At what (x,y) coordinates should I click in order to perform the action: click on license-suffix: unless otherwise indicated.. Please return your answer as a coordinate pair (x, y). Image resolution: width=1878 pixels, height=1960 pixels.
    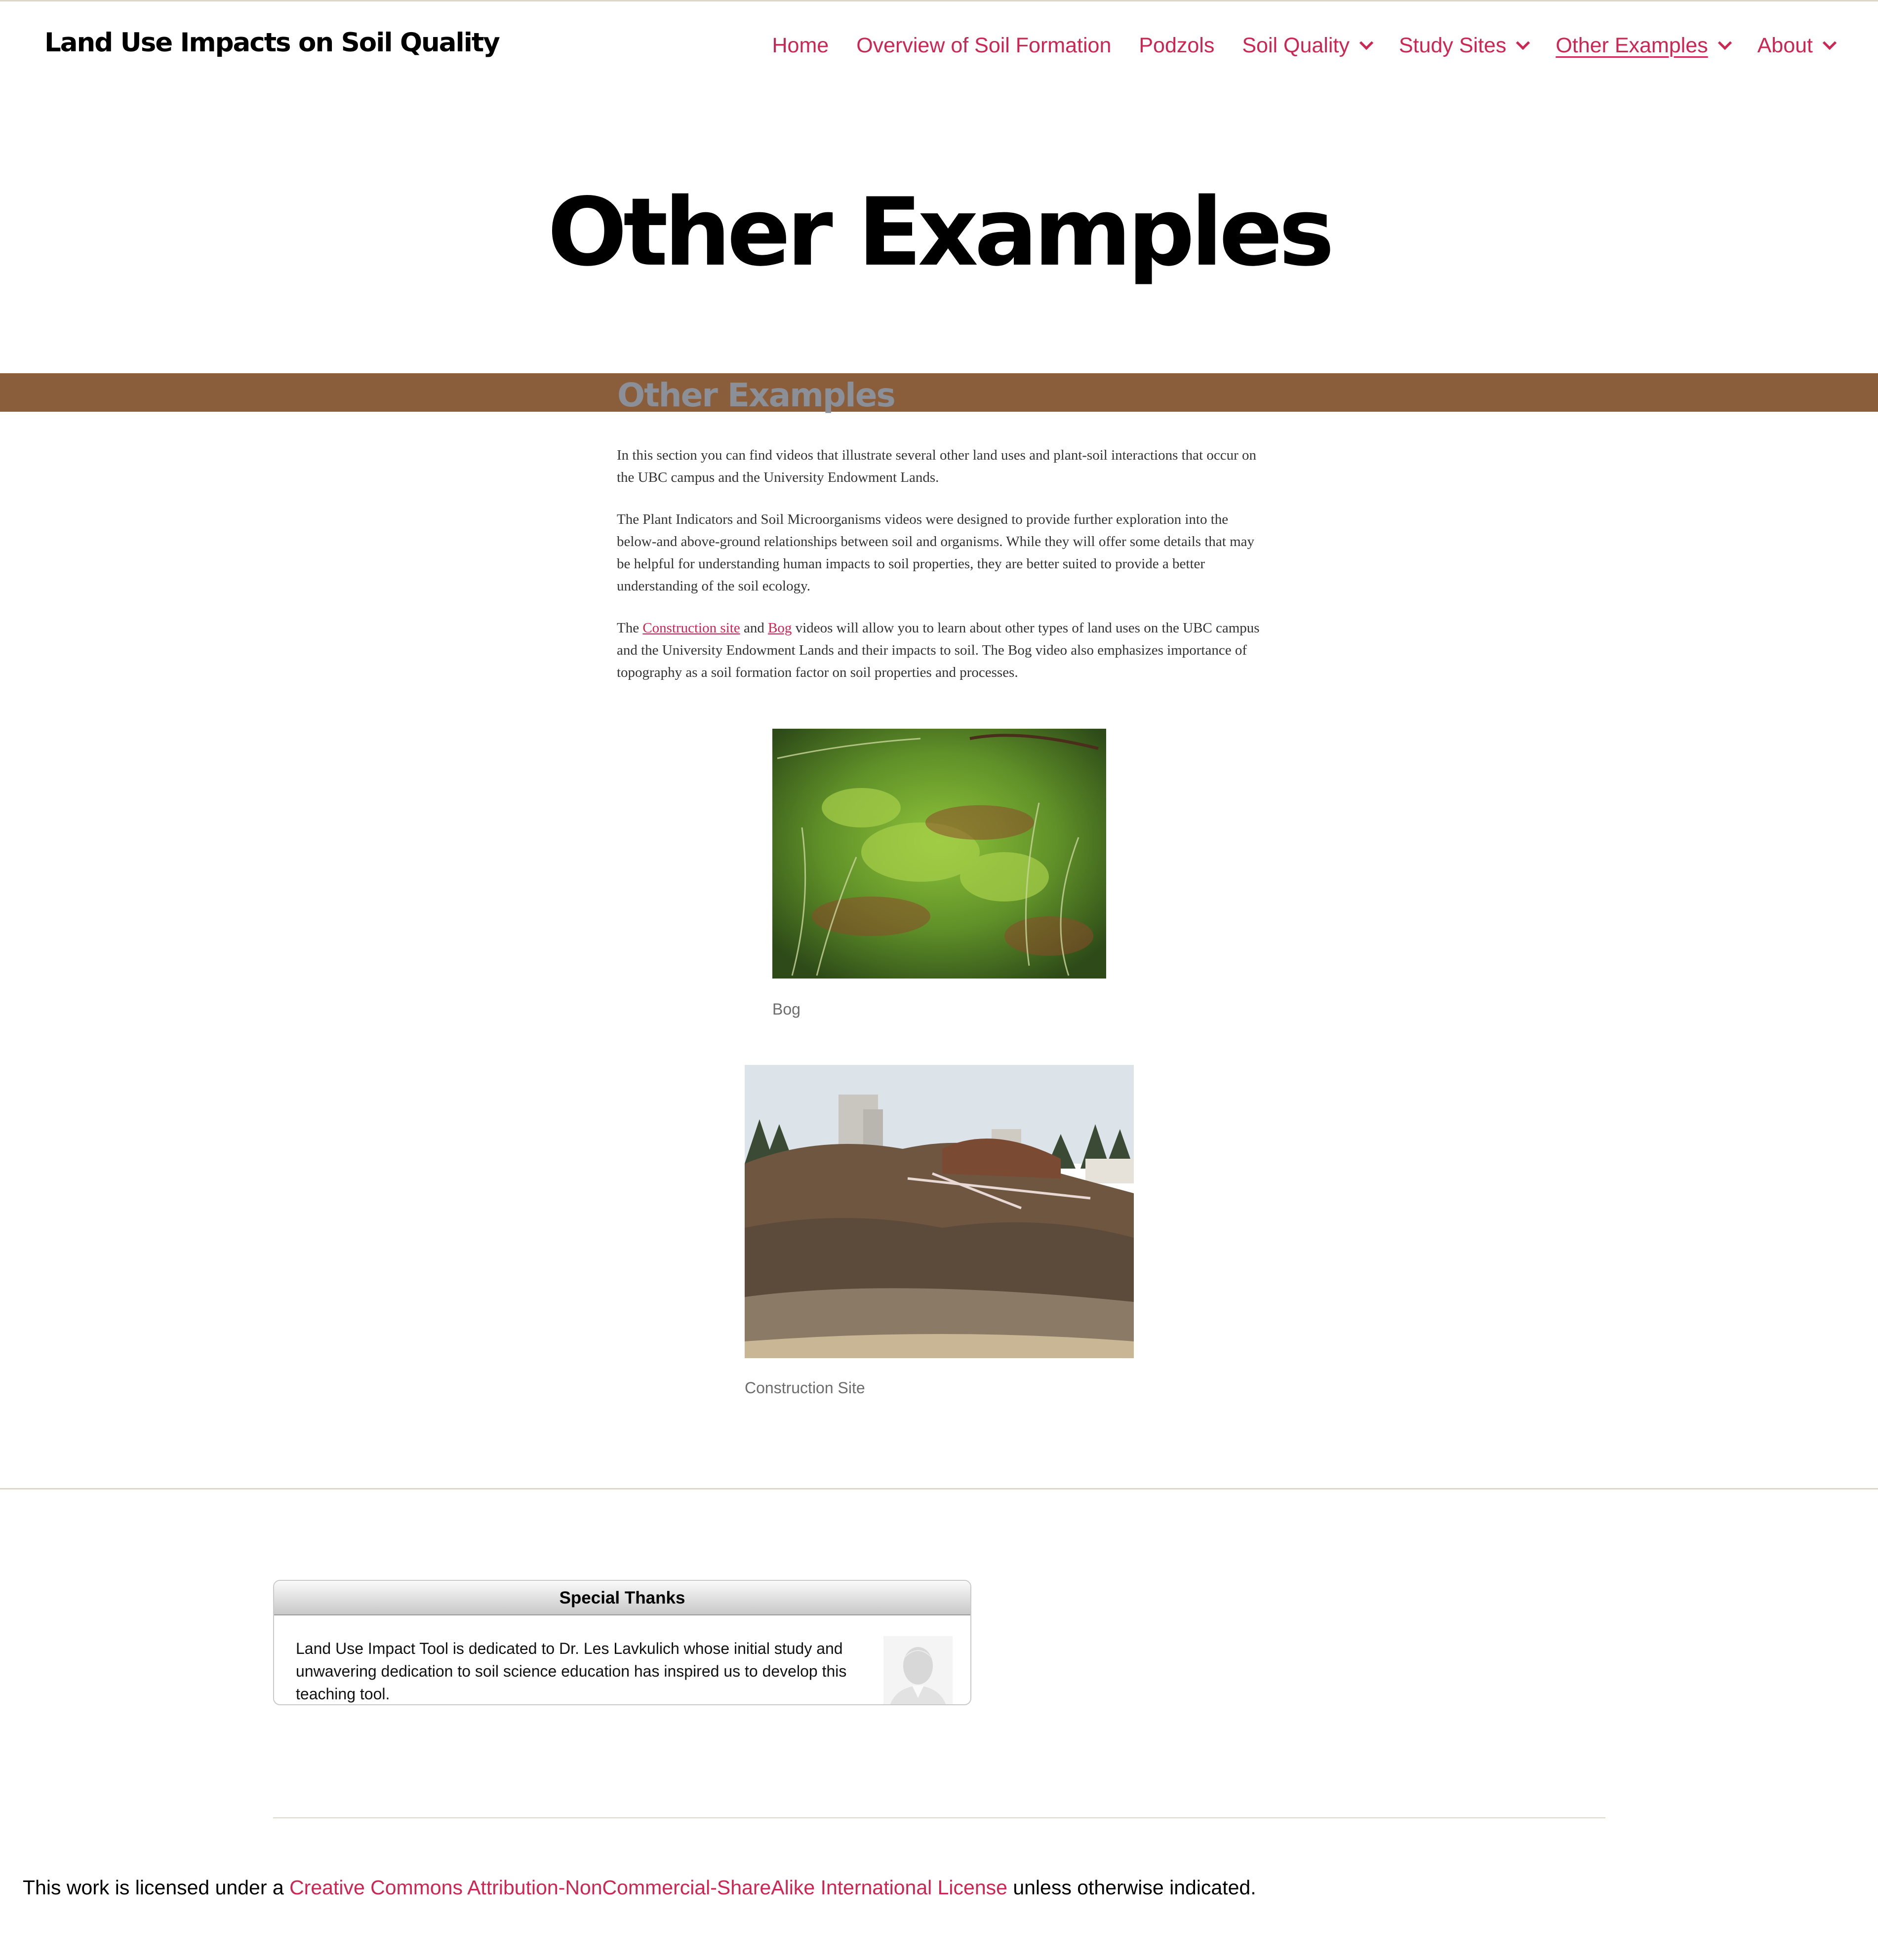
    Looking at the image, I should click on (1131, 1887).